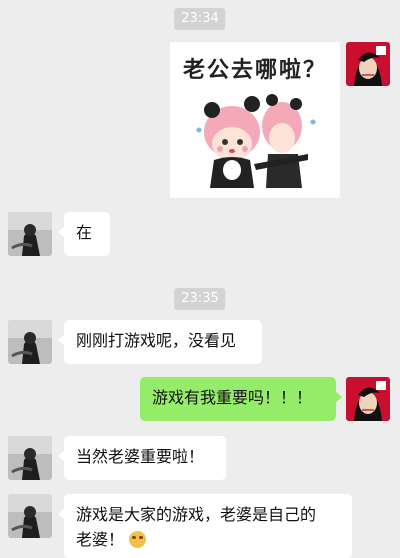  I want to click on panda-hat-girl-sticker-image, so click(256, 141).